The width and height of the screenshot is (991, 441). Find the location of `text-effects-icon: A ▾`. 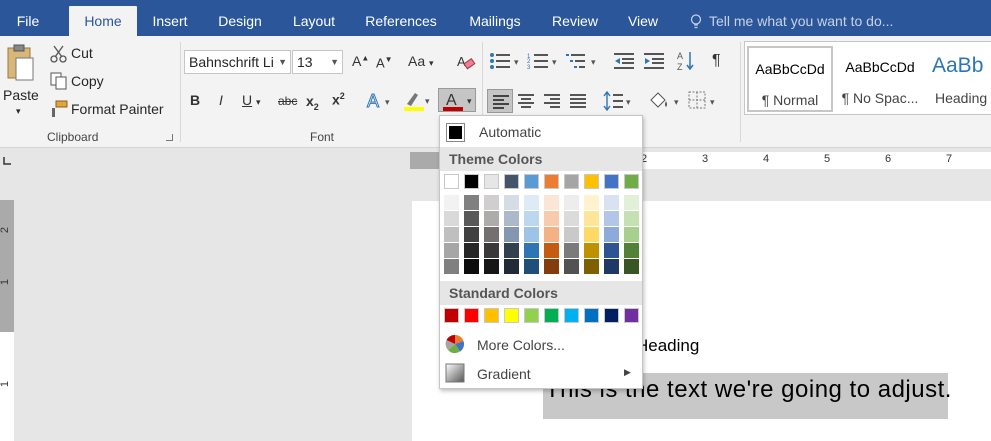

text-effects-icon: A ▾ is located at coordinates (381, 101).